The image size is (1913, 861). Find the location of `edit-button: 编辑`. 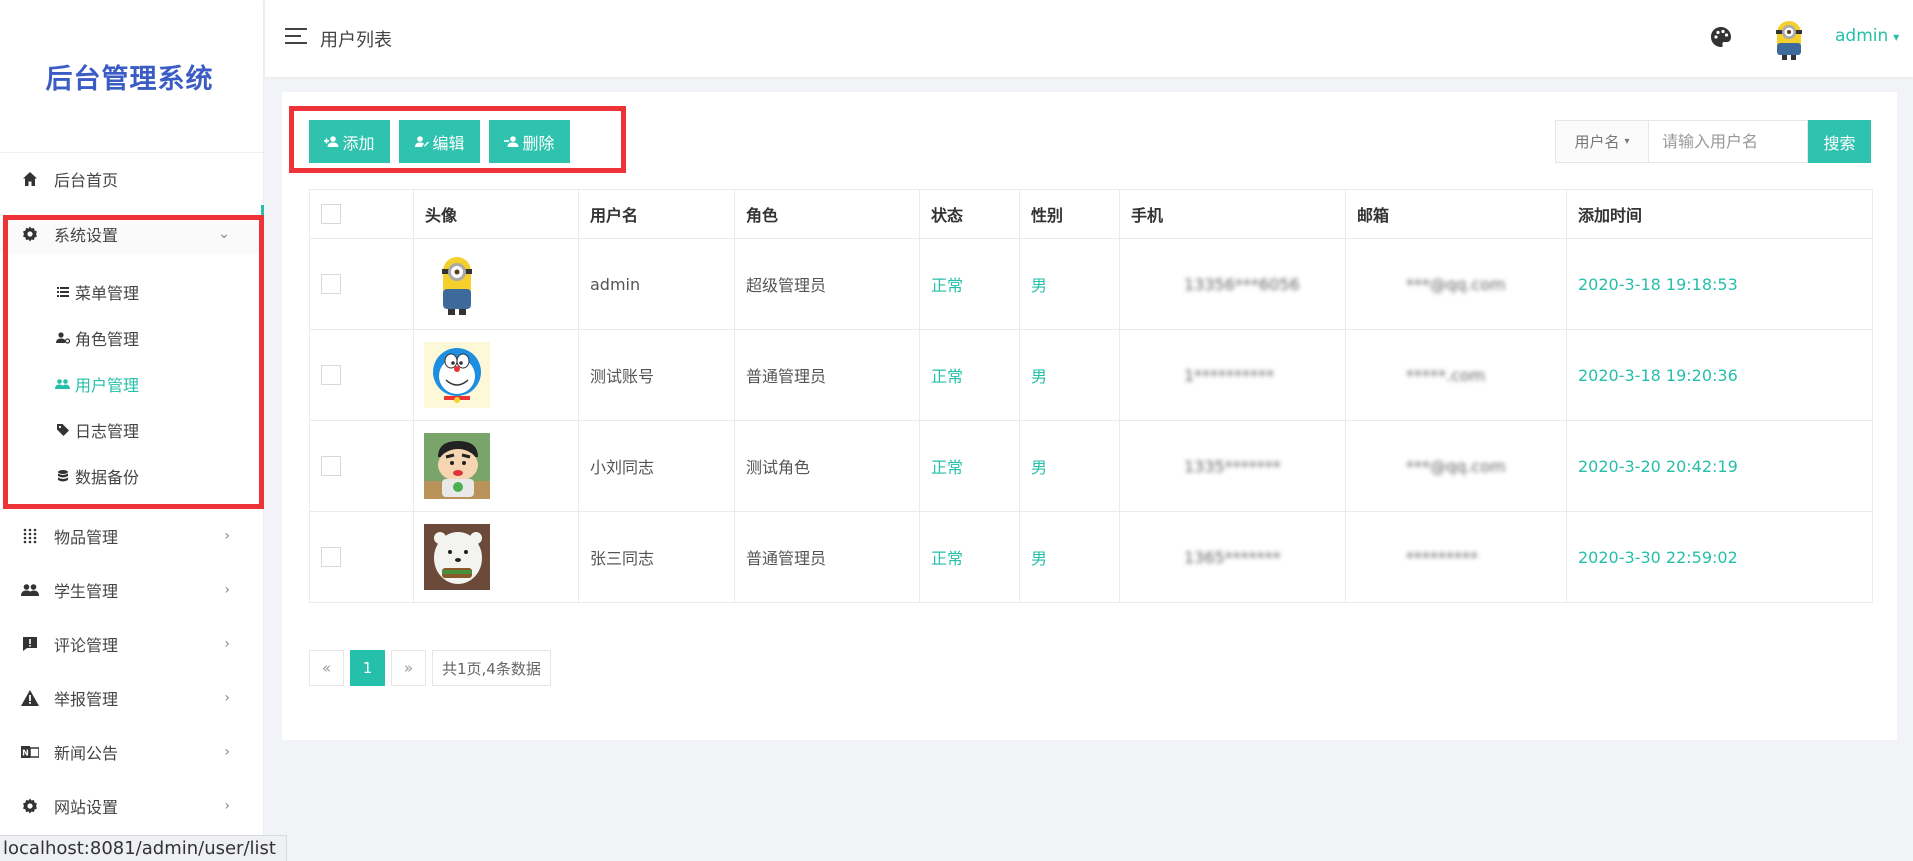

edit-button: 编辑 is located at coordinates (439, 141).